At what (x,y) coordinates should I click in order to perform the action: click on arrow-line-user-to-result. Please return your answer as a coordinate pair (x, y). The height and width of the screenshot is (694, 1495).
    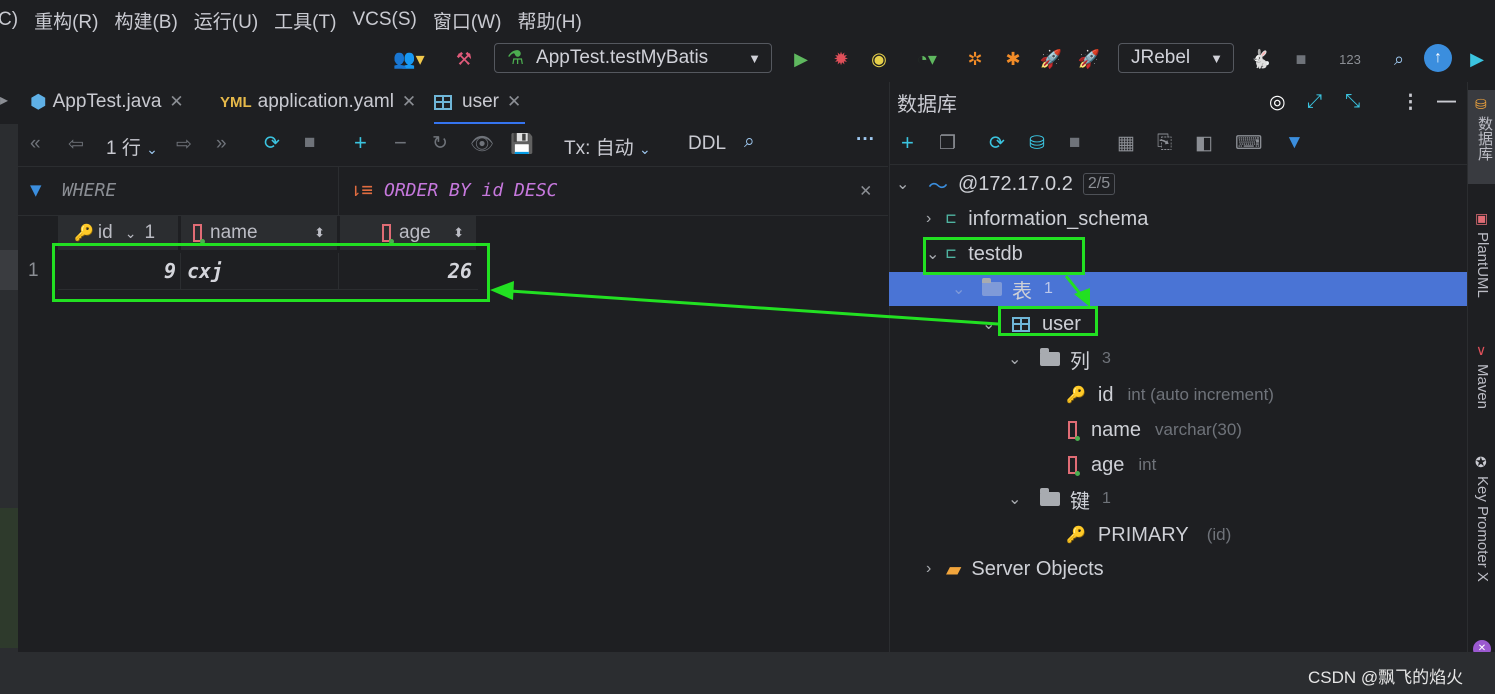
    Looking at the image, I should click on (754, 307).